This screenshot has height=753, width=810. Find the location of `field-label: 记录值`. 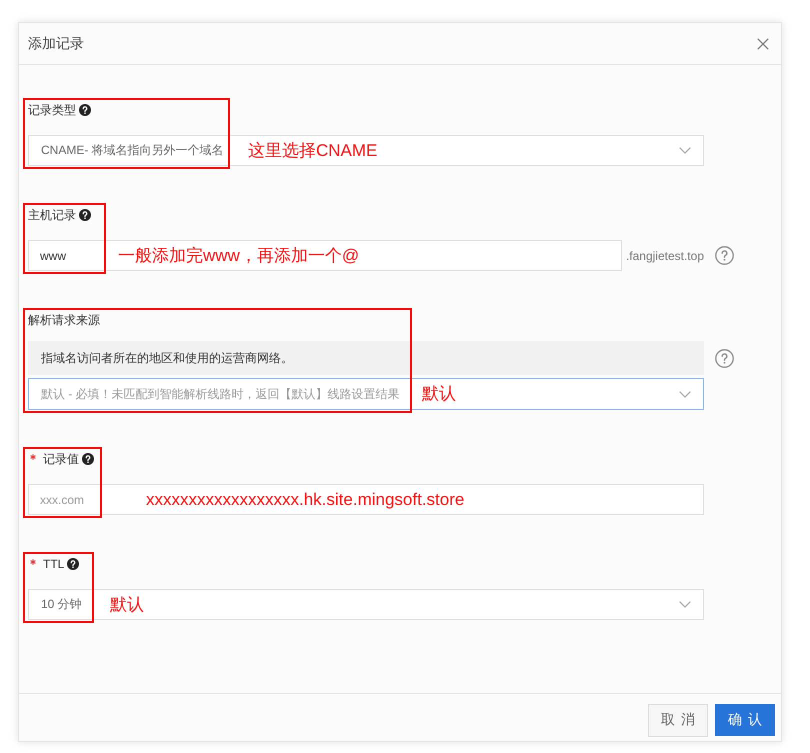

field-label: 记录值 is located at coordinates (61, 459).